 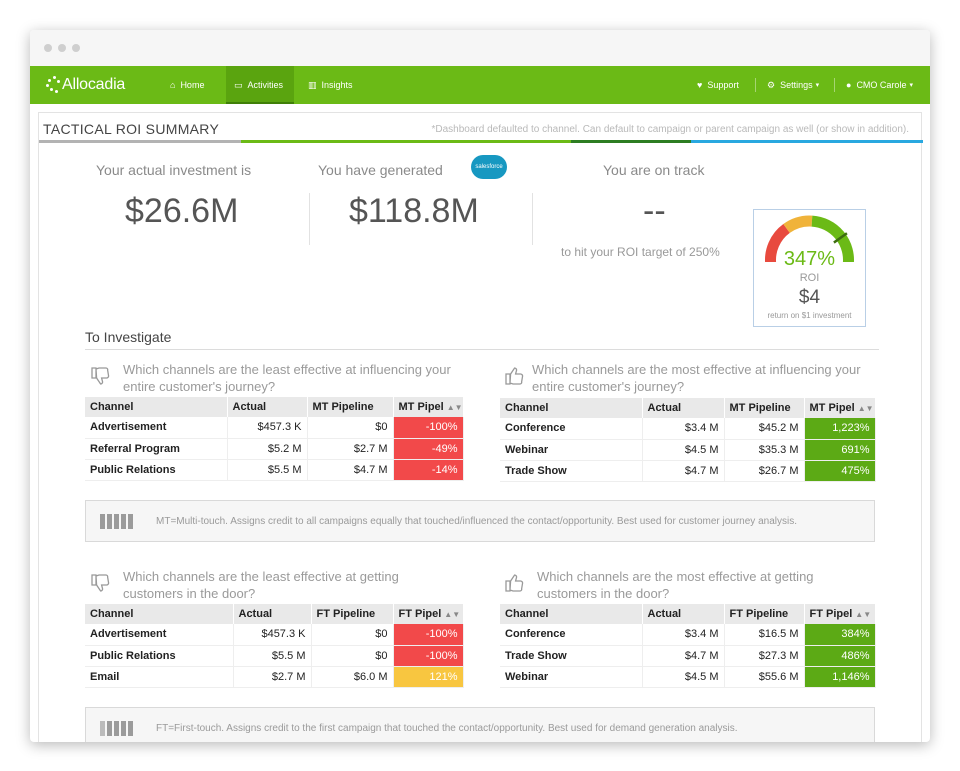 I want to click on pipeline-cell: $55.6 M, so click(x=764, y=677).